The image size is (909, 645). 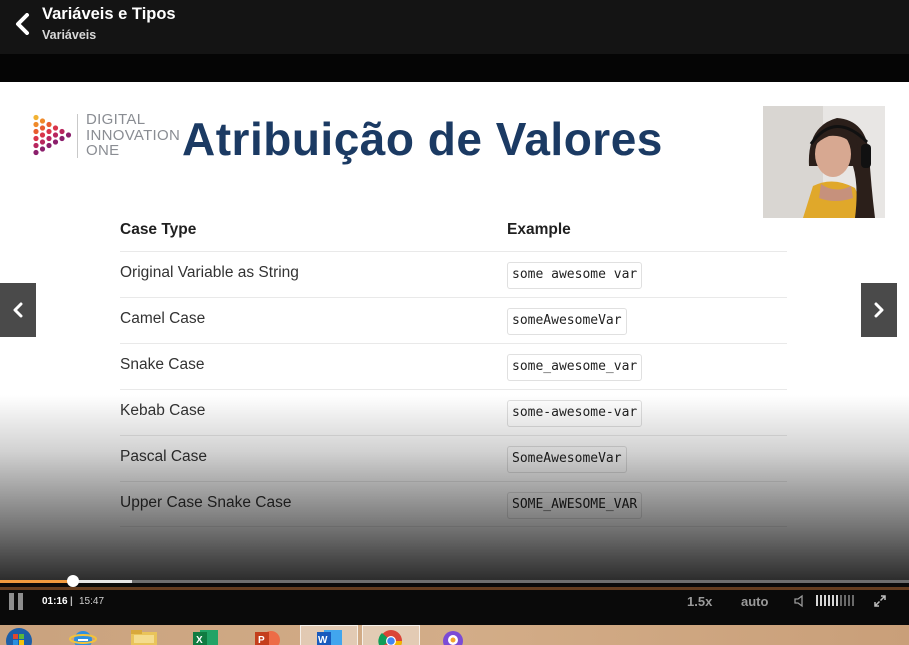 I want to click on excel-icon: X, so click(x=205, y=637).